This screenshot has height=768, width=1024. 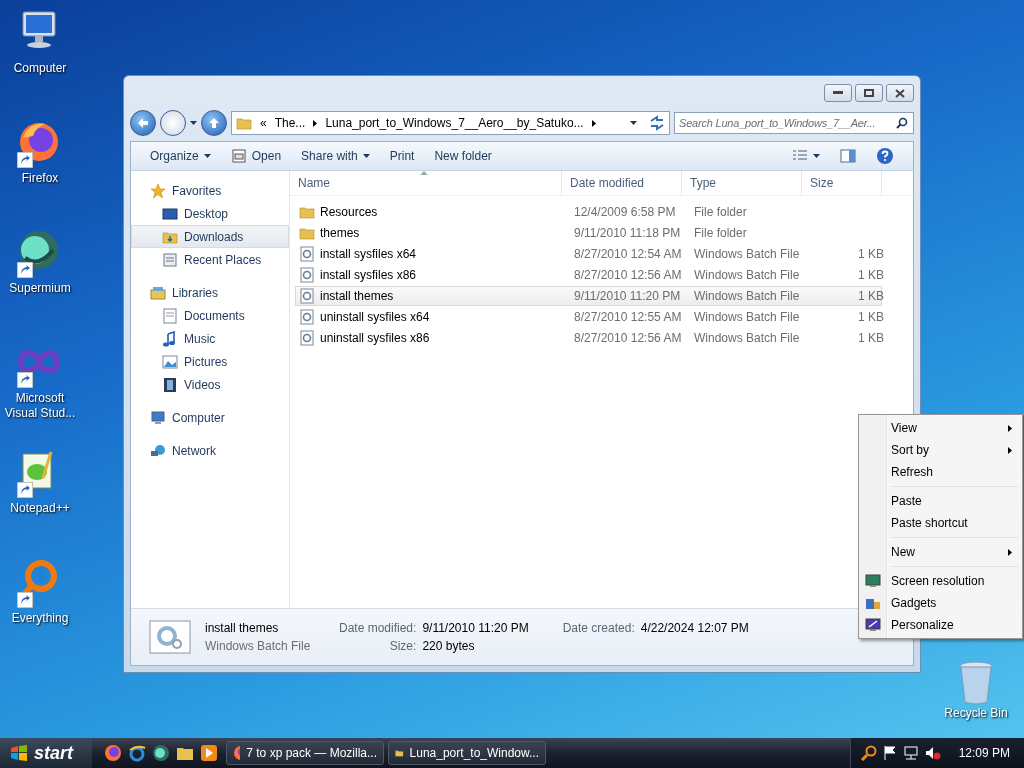 I want to click on column-header: Type, so click(x=742, y=183).